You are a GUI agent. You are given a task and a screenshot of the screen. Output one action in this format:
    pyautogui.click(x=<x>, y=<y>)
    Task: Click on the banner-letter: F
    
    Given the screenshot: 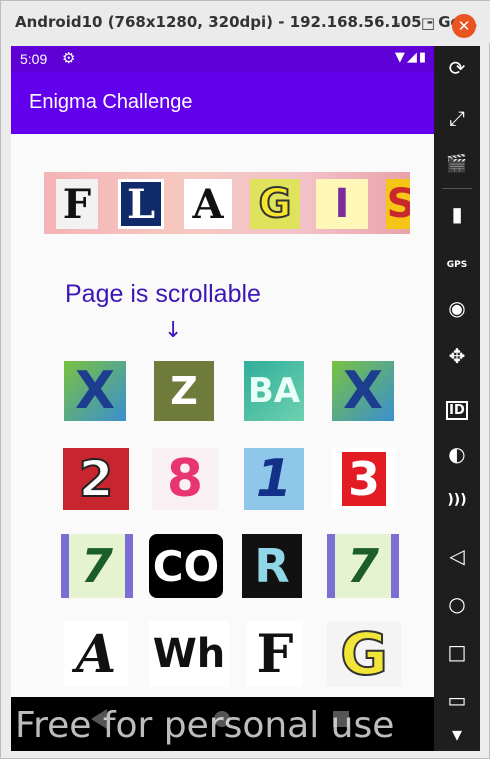 What is the action you would take?
    pyautogui.click(x=77, y=204)
    